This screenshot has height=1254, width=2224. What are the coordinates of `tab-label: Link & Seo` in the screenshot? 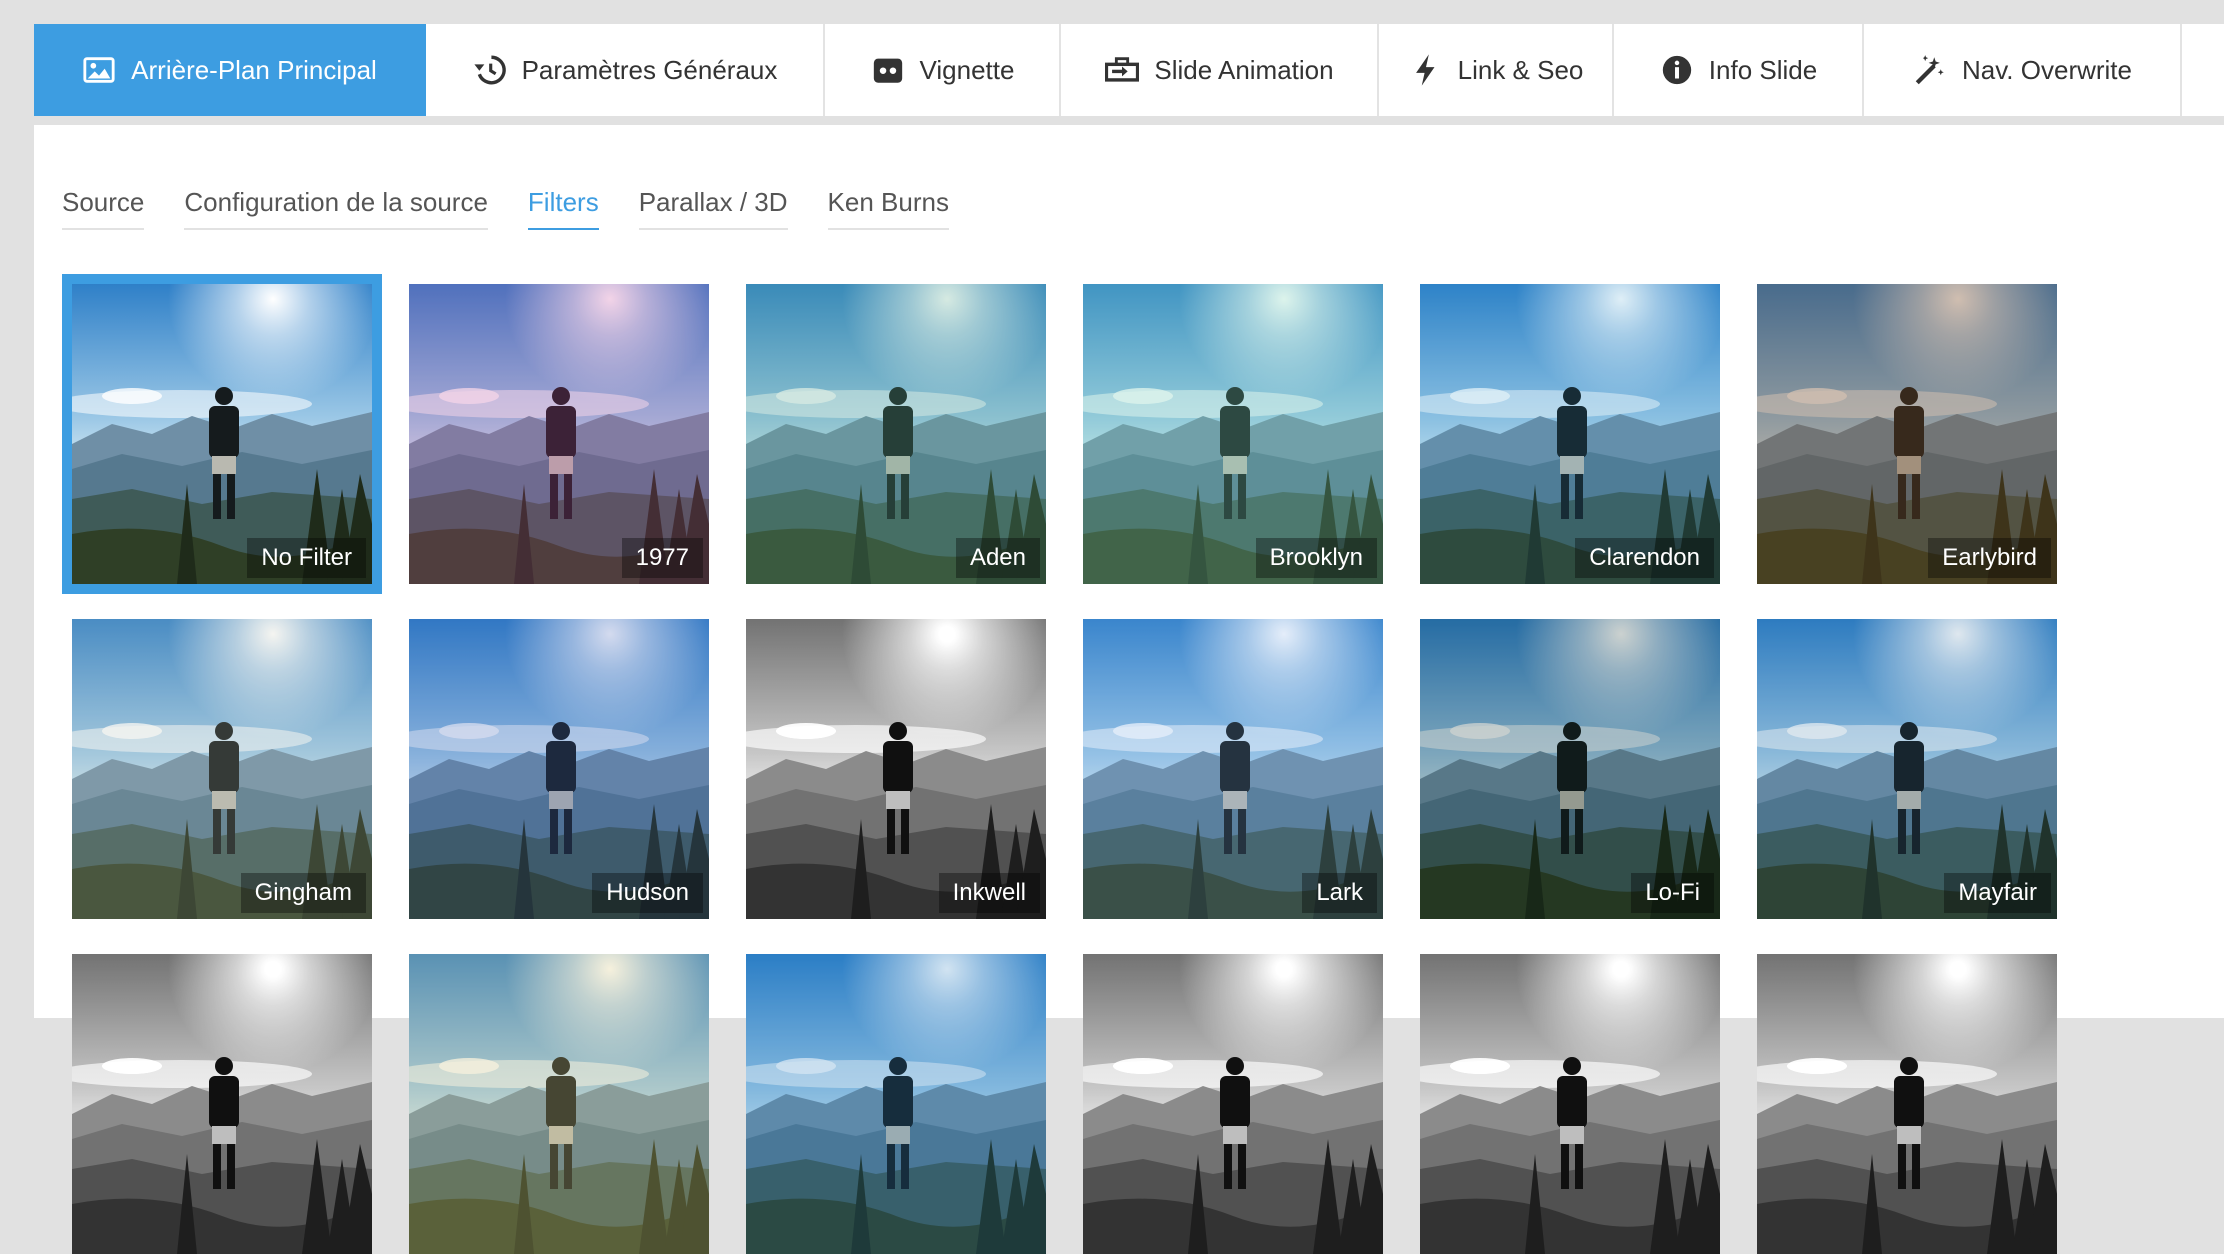 It's located at (1520, 69).